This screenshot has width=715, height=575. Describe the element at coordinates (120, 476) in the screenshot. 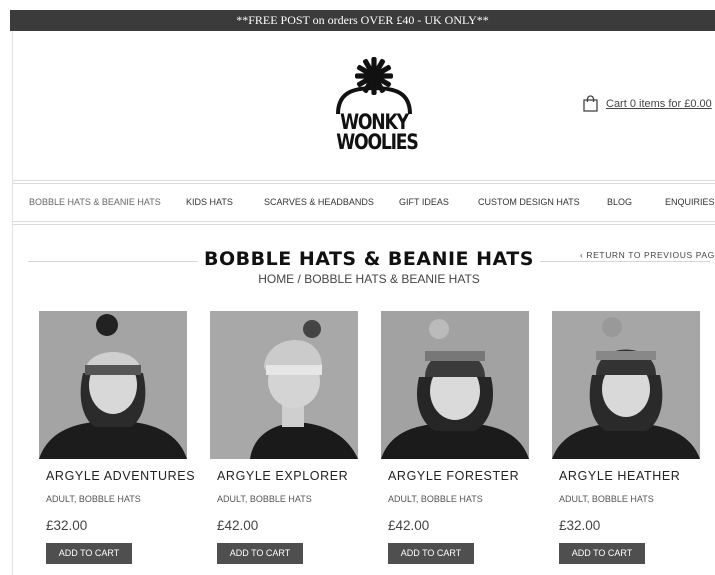

I see `product-name: ARGYLE ADVENTURES` at that location.